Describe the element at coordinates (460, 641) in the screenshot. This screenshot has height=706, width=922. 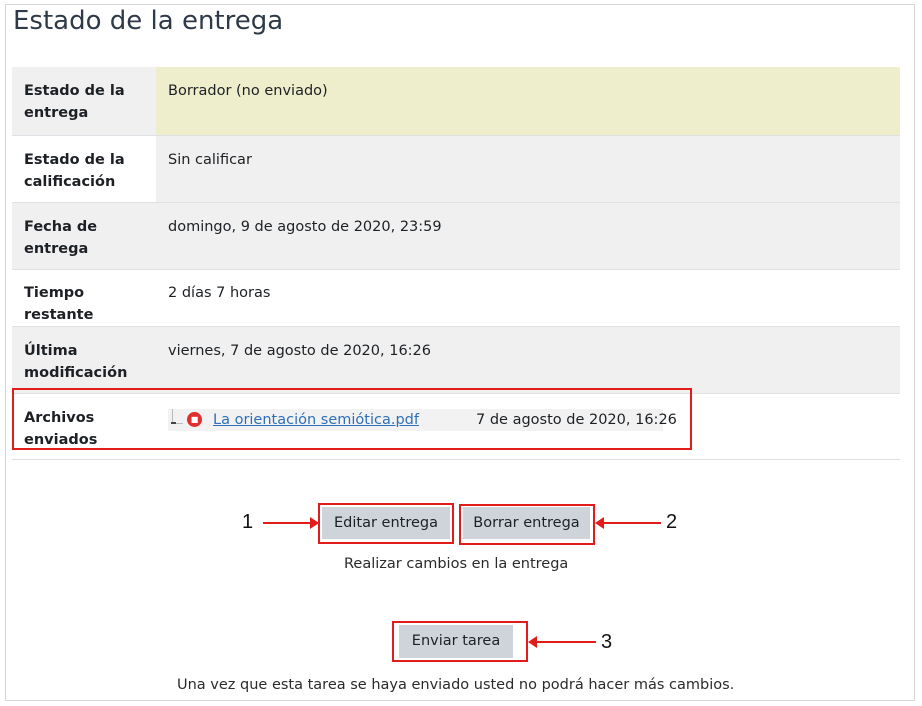
I see `highlight-submit-button` at that location.